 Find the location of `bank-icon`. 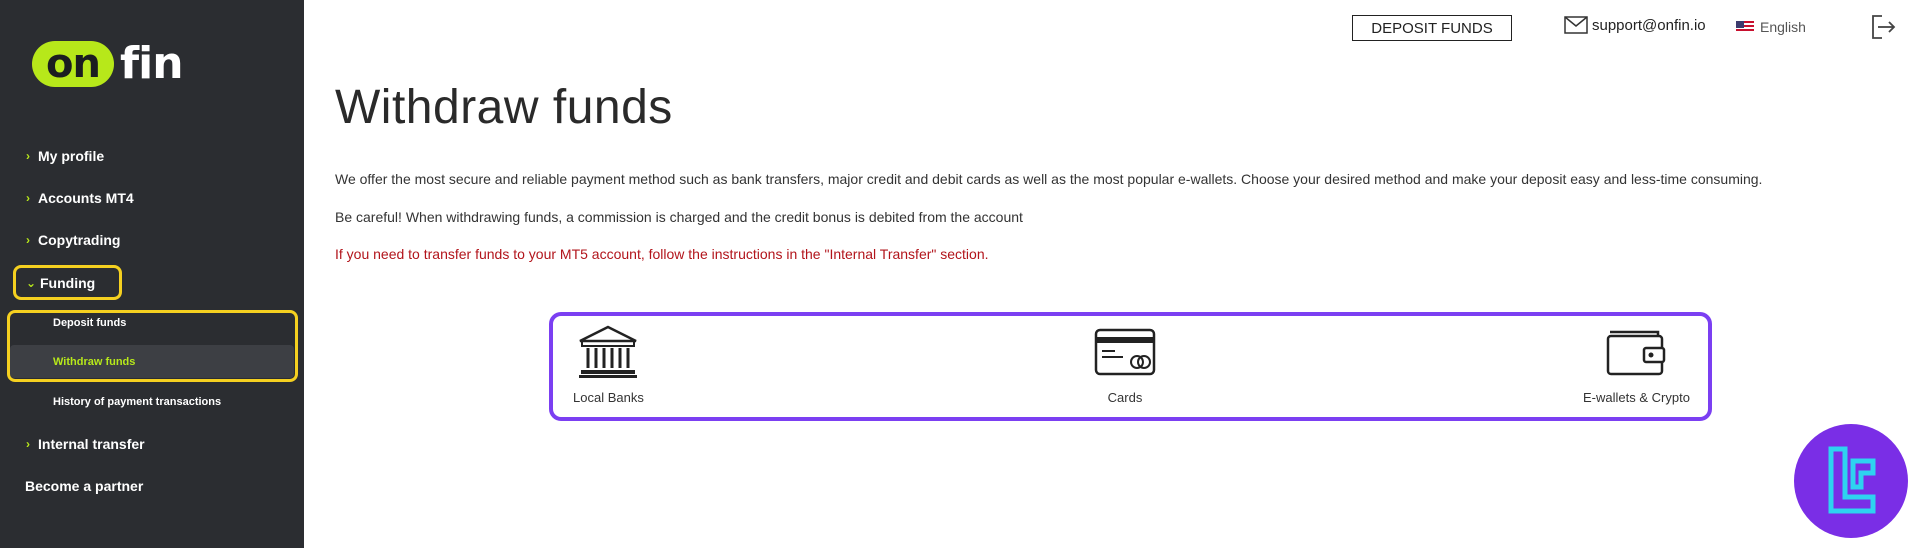

bank-icon is located at coordinates (608, 351).